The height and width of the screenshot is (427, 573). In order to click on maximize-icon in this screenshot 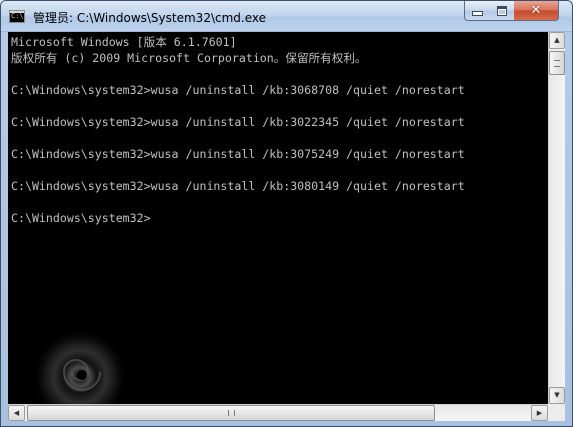, I will do `click(501, 10)`.